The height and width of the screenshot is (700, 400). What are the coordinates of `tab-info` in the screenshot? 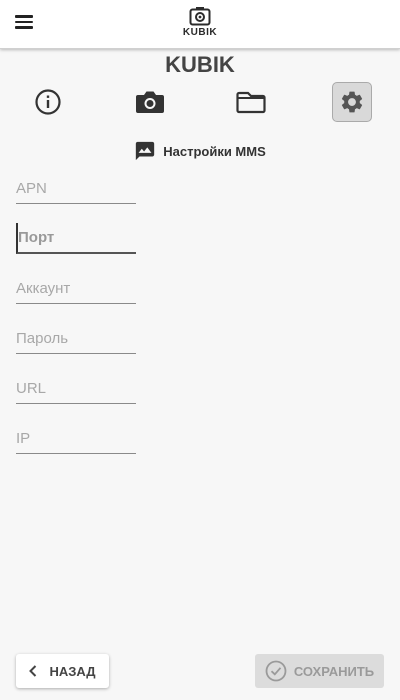 It's located at (48, 102).